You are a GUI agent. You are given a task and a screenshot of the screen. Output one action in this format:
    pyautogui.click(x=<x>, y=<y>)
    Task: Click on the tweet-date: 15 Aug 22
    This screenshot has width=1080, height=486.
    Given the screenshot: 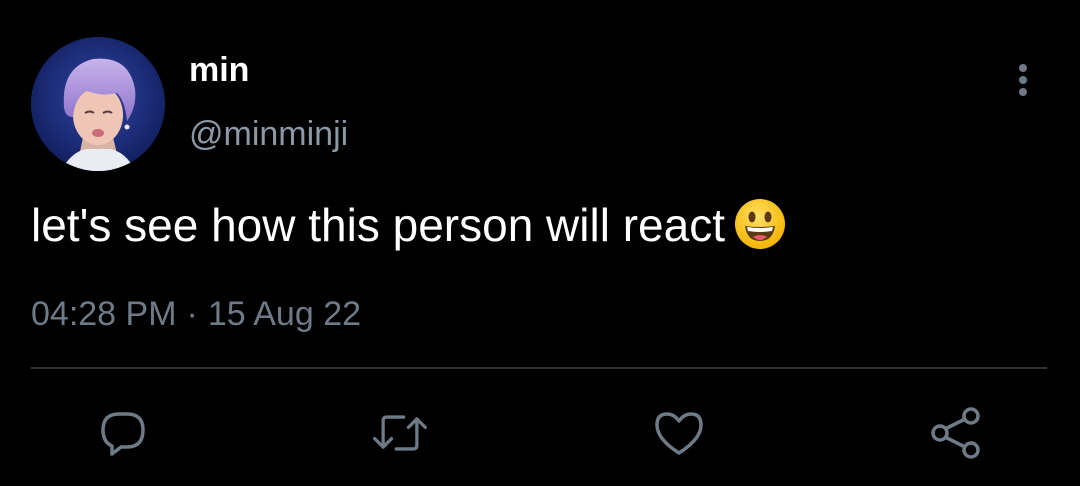 What is the action you would take?
    pyautogui.click(x=284, y=314)
    